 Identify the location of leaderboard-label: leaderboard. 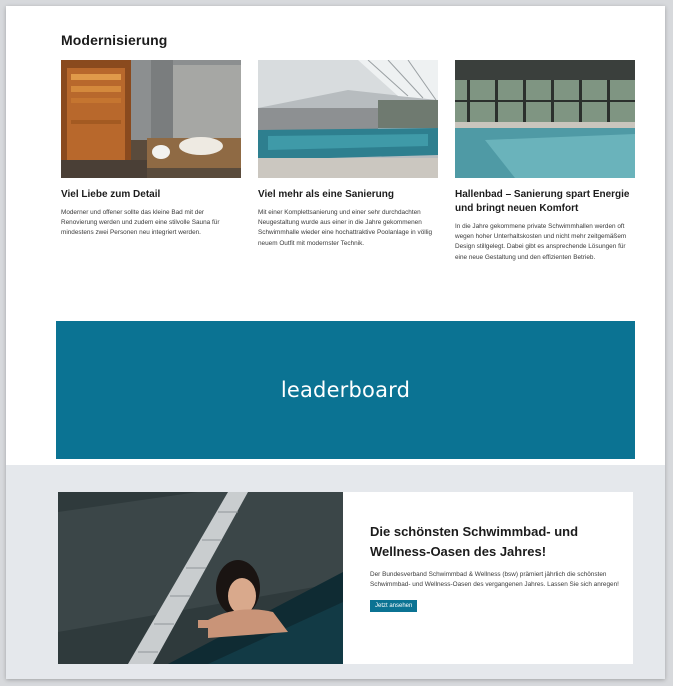
(345, 390).